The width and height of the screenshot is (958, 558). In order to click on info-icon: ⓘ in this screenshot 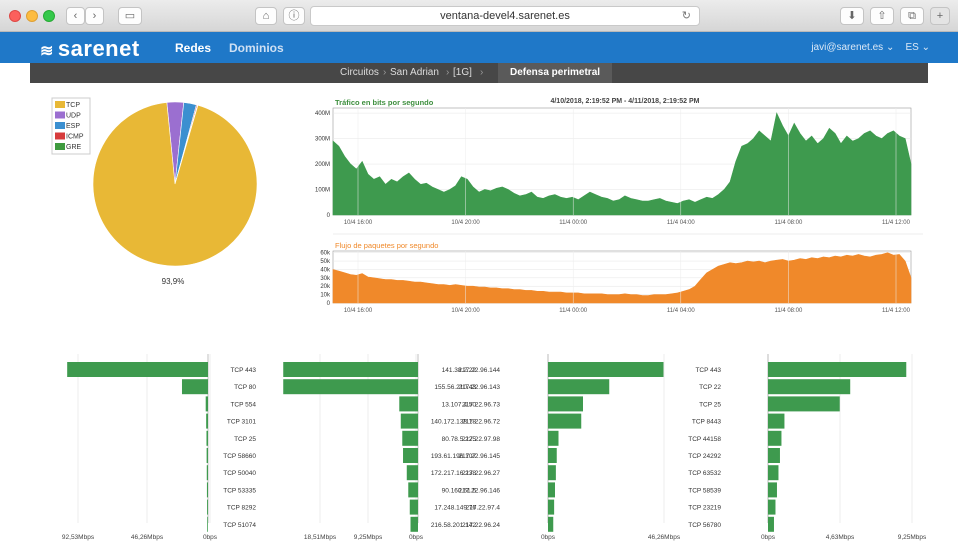, I will do `click(294, 16)`.